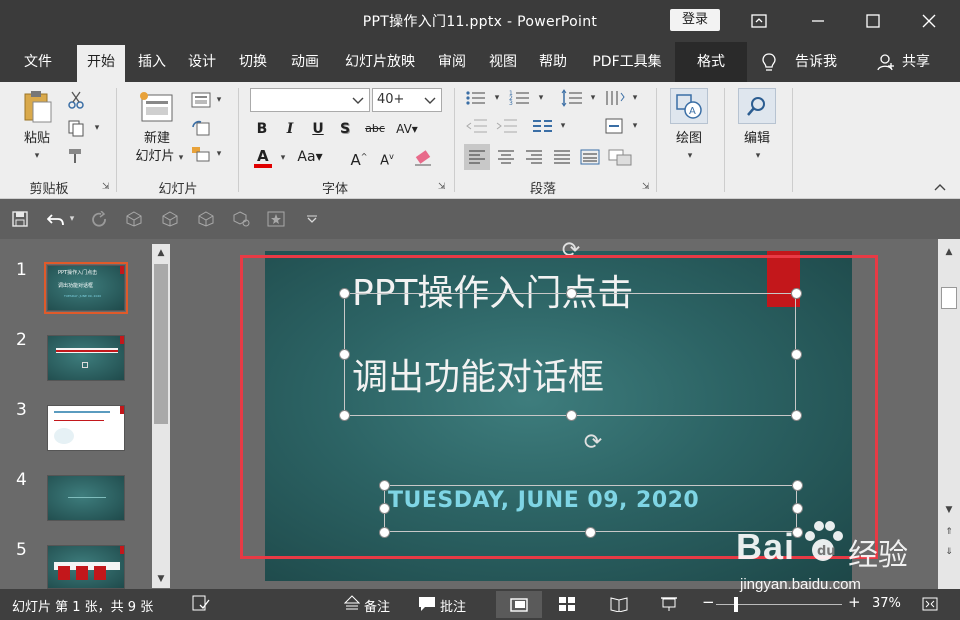 This screenshot has width=960, height=620. I want to click on justify-icon, so click(562, 157).